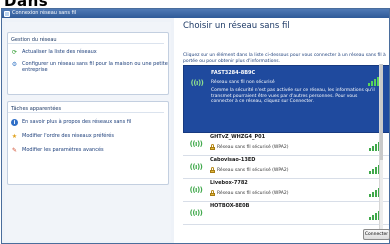 The width and height of the screenshot is (390, 244). What do you see at coordinates (14, 150) in the screenshot?
I see `settings-icon: ✎` at bounding box center [14, 150].